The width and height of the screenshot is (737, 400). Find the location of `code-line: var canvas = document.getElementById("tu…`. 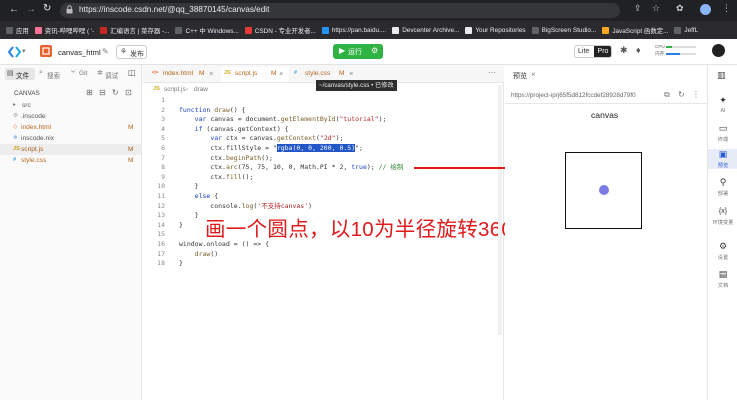

code-line: var canvas = document.getElementById("tu… is located at coordinates (283, 120).